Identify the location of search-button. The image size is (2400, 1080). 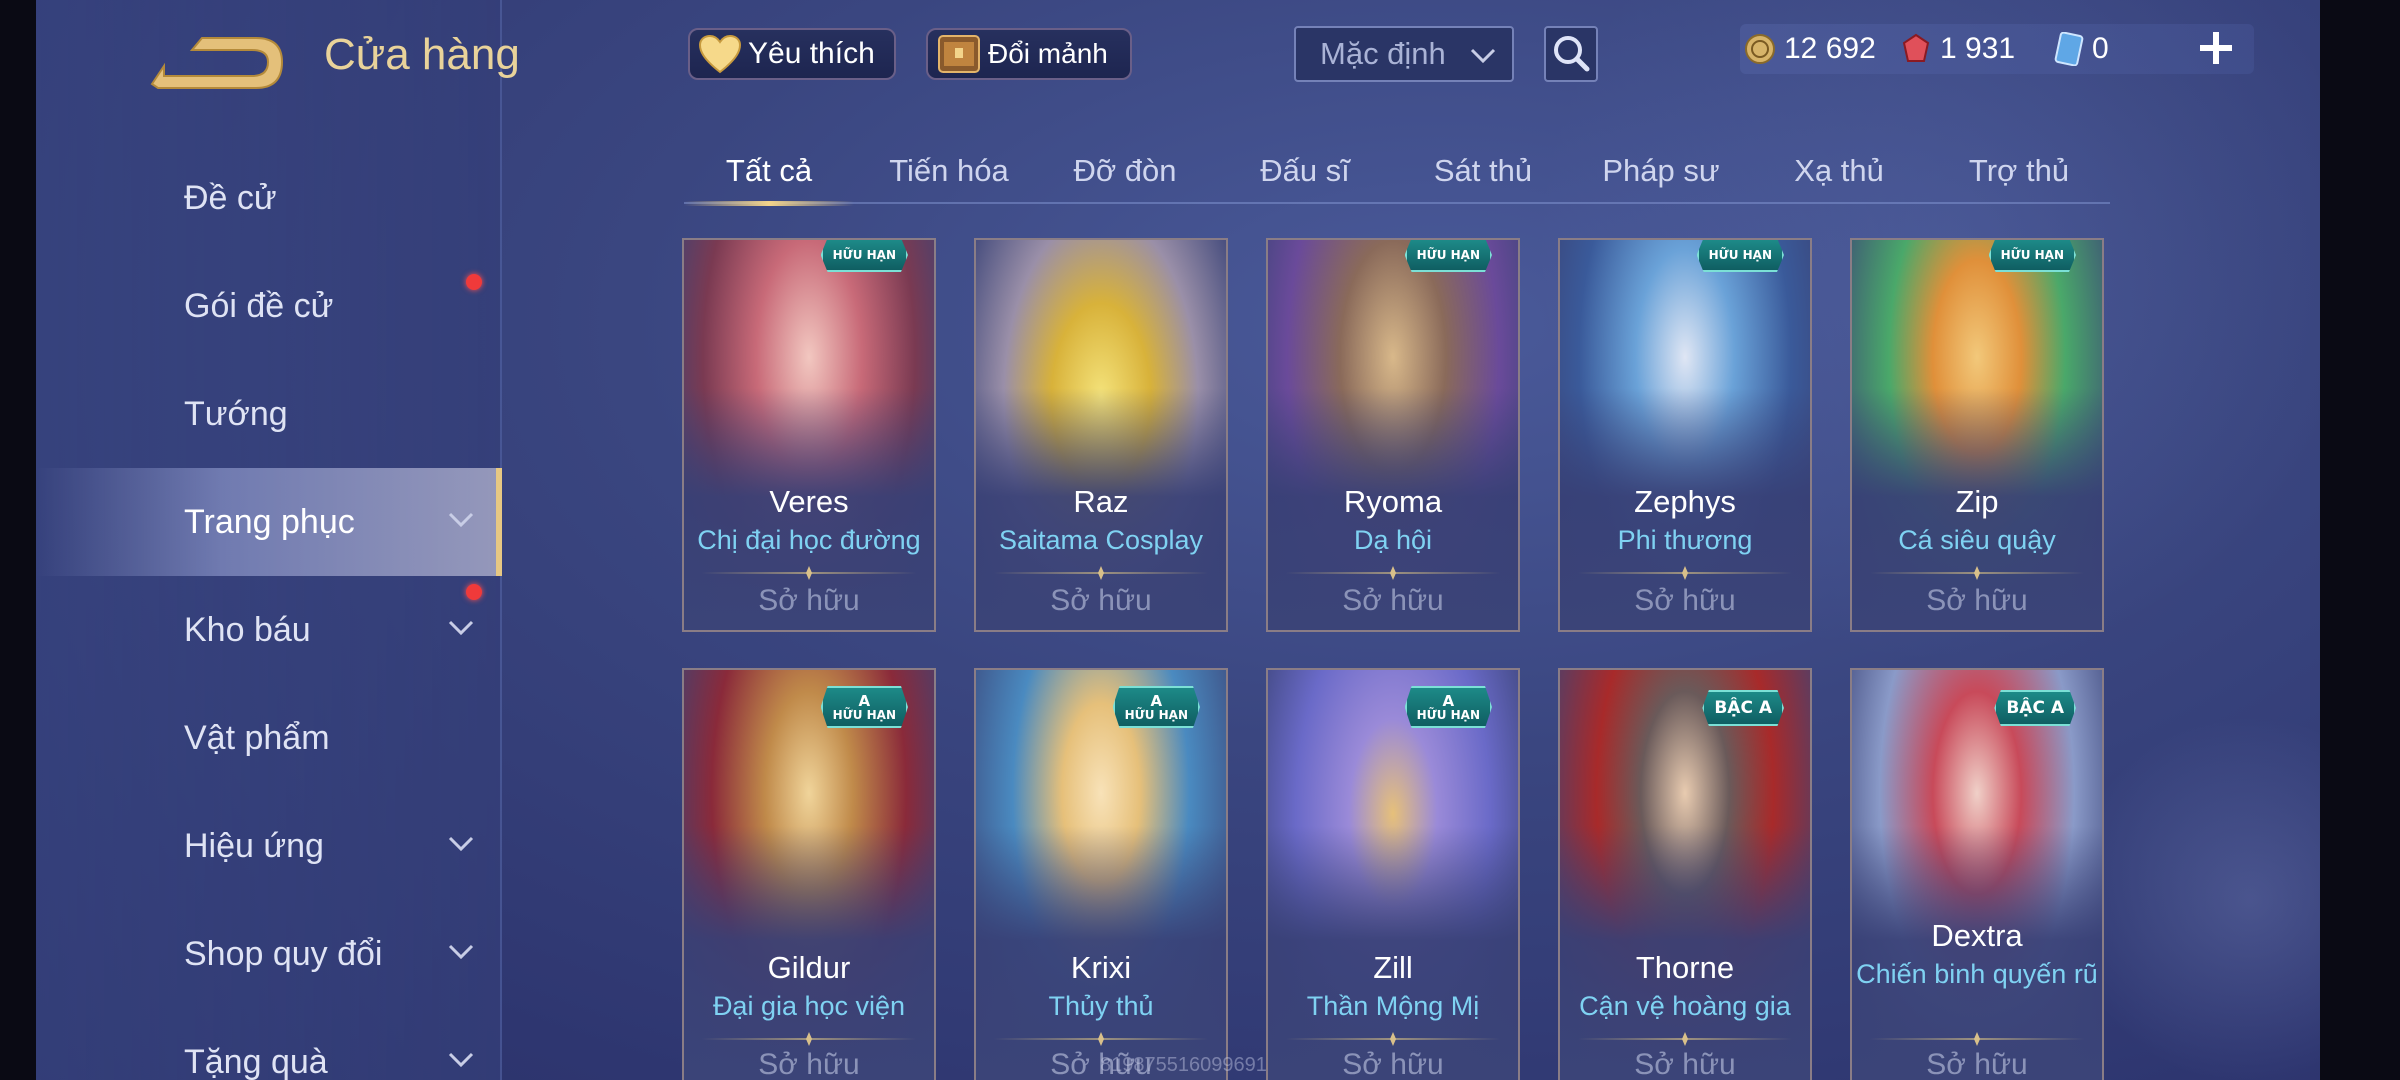
(1571, 54).